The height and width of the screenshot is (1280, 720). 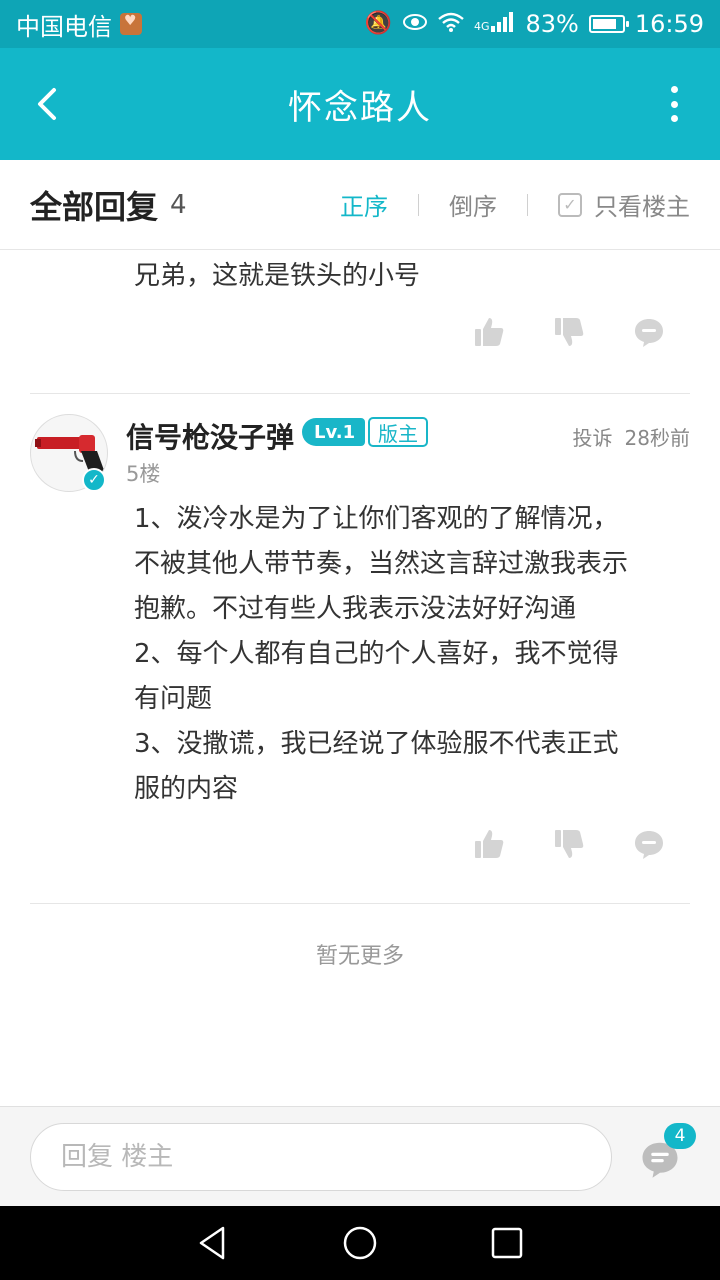 What do you see at coordinates (213, 1243) in the screenshot?
I see `nav-back-icon` at bounding box center [213, 1243].